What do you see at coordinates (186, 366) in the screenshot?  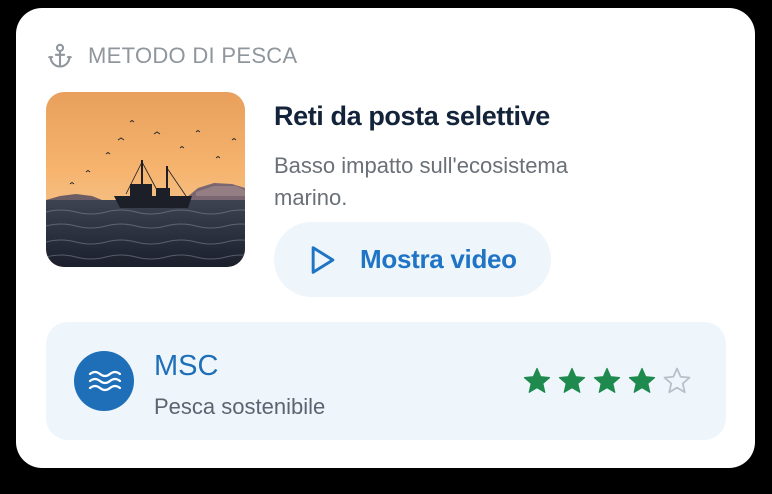 I see `certification-name: MSC` at bounding box center [186, 366].